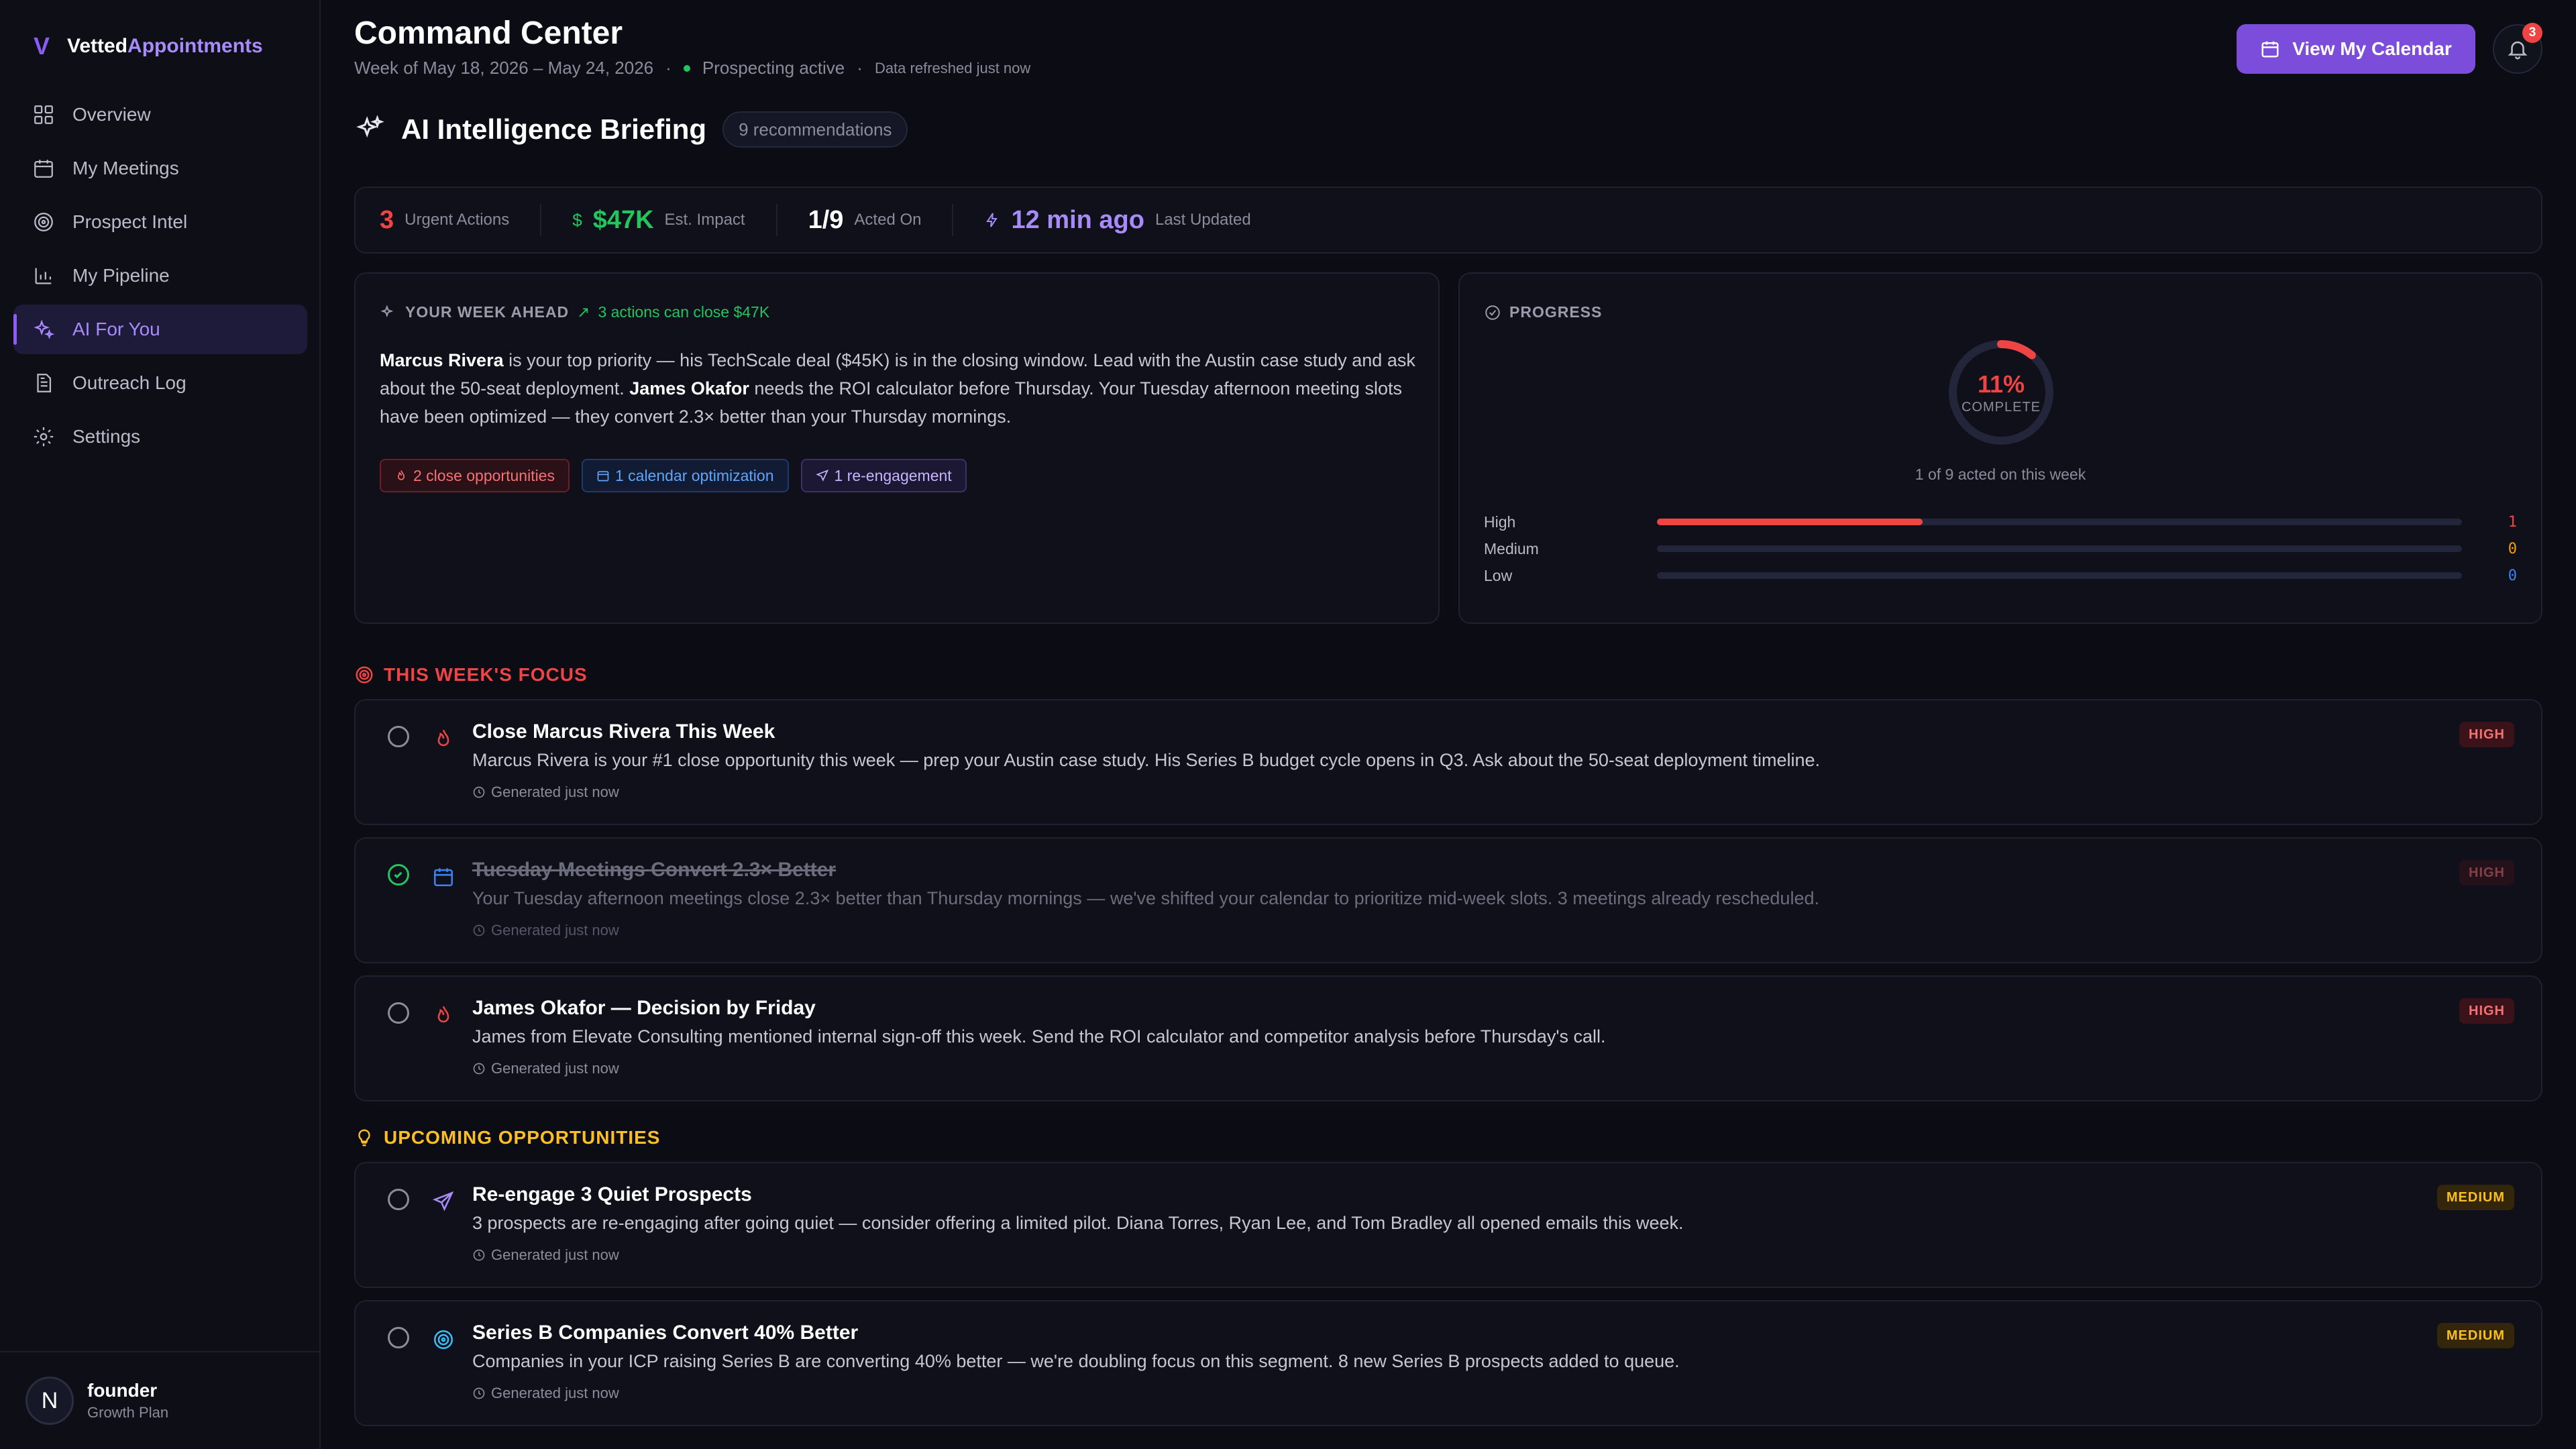 The width and height of the screenshot is (2576, 1449). Describe the element at coordinates (888, 220) in the screenshot. I see `stat-label: Acted On` at that location.